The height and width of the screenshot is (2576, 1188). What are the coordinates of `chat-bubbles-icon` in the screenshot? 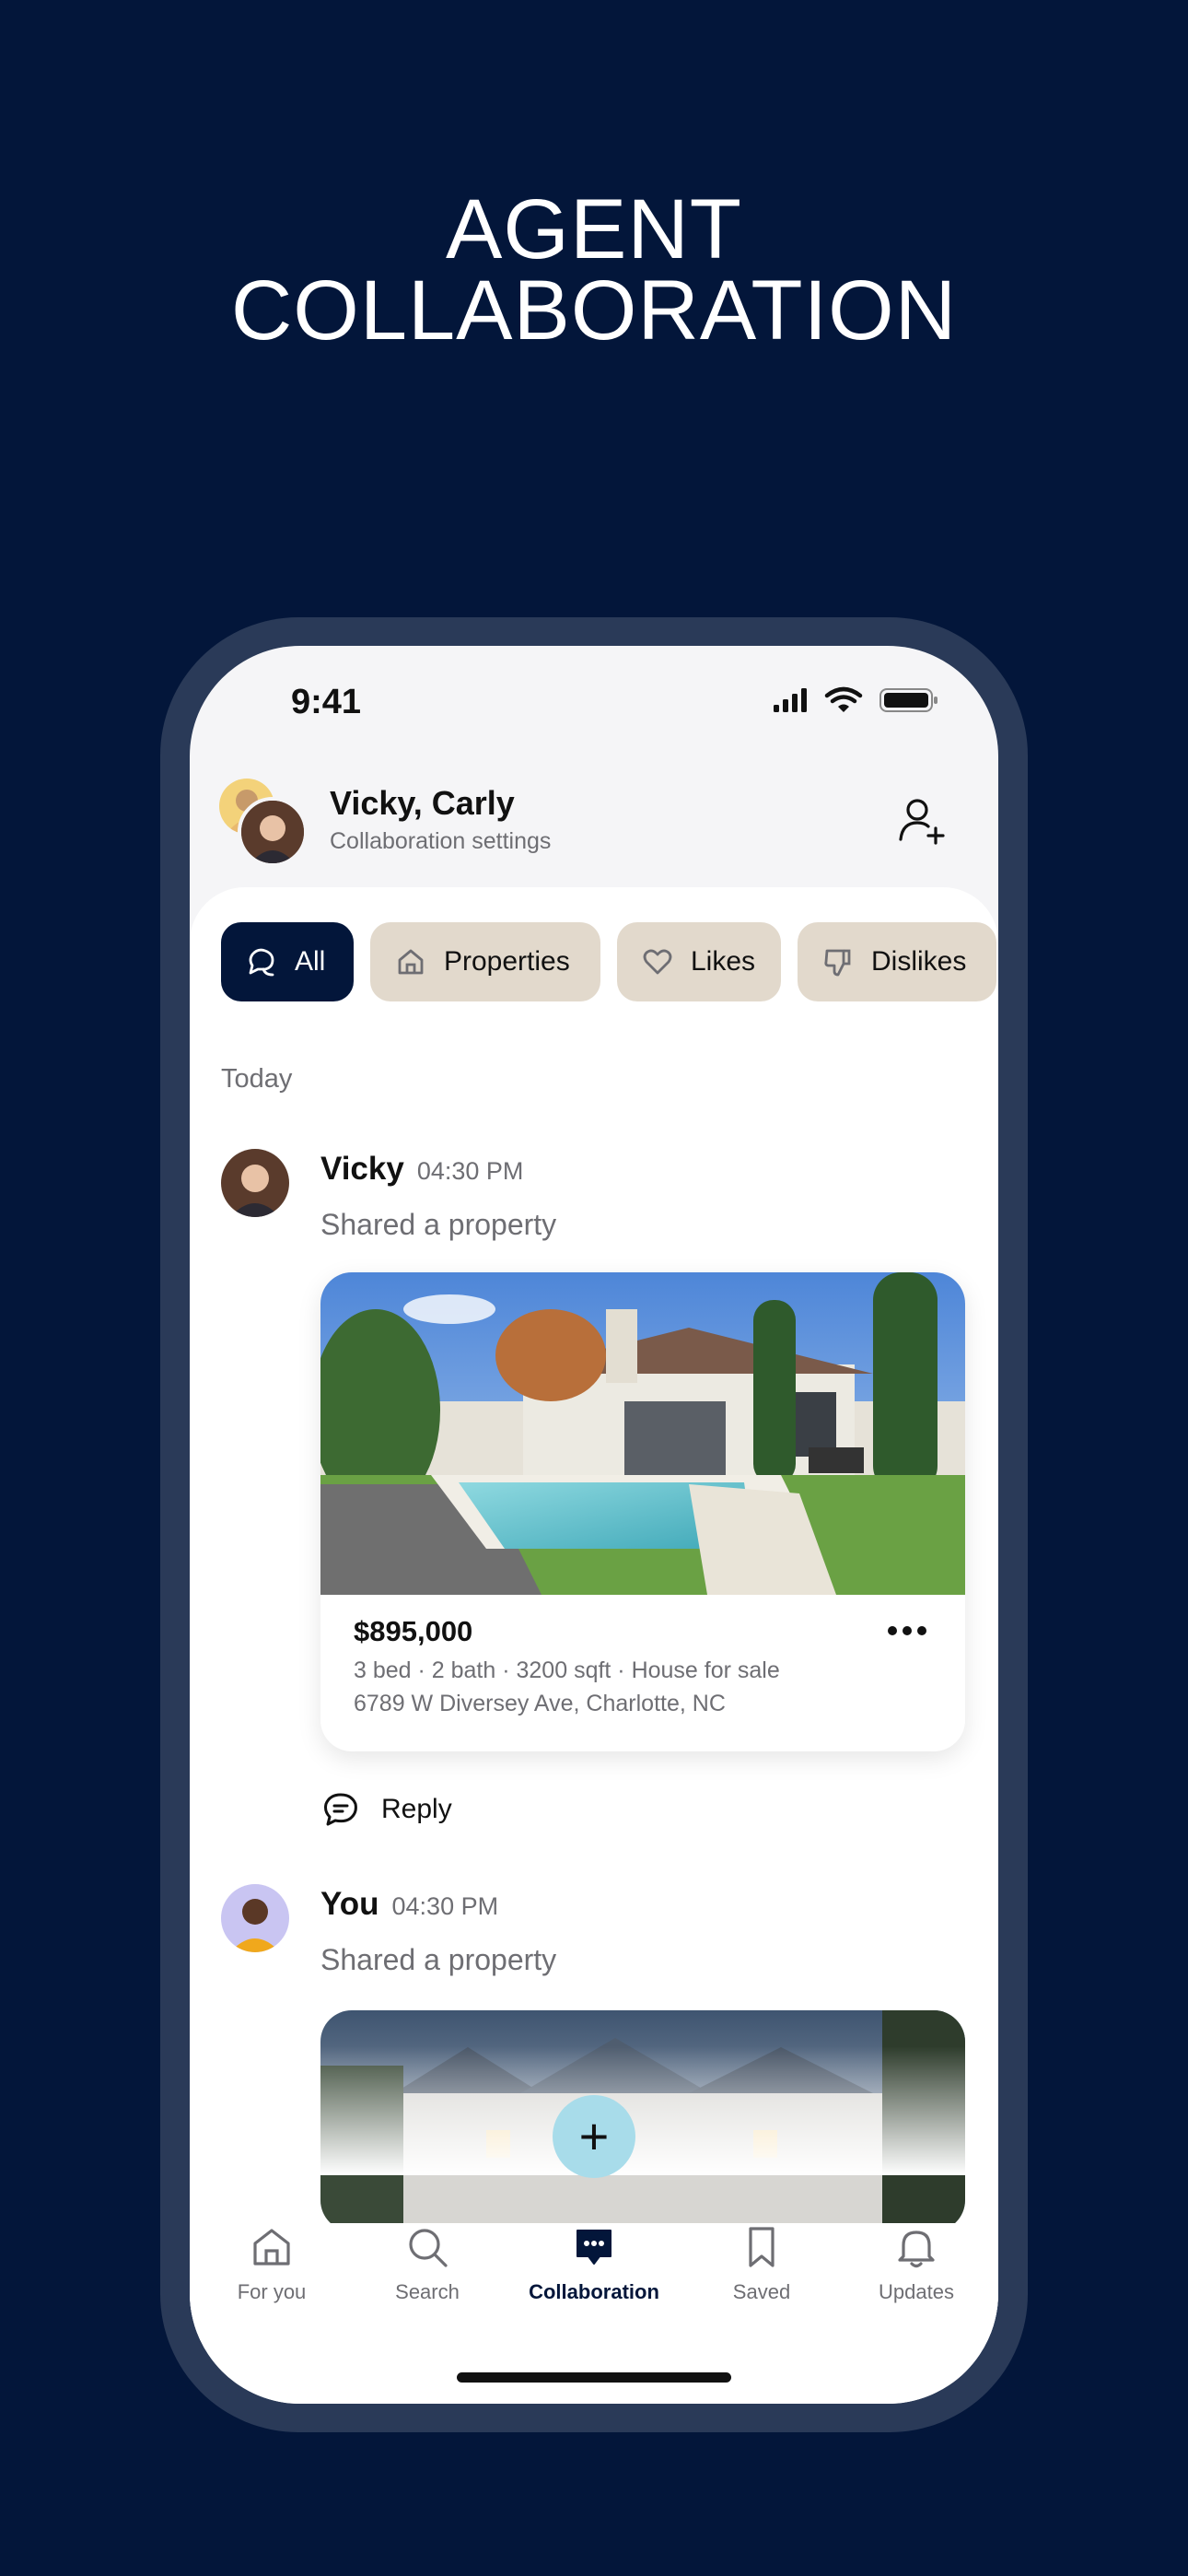 It's located at (261, 962).